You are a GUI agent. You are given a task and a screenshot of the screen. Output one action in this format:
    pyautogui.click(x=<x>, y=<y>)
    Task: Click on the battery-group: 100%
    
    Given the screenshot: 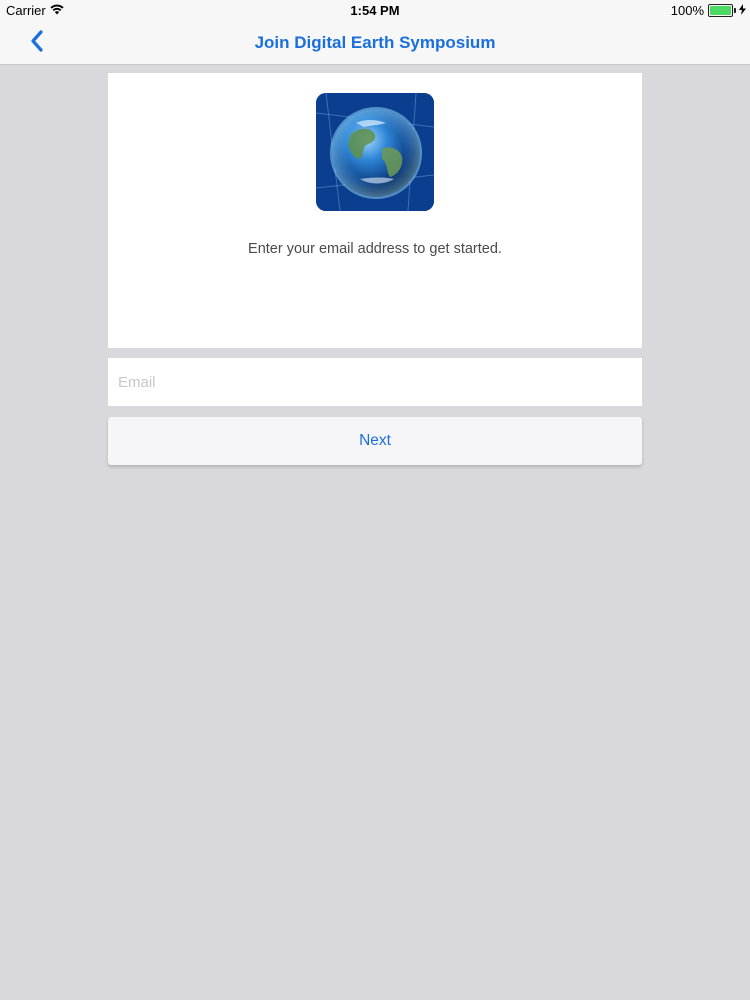 What is the action you would take?
    pyautogui.click(x=708, y=10)
    